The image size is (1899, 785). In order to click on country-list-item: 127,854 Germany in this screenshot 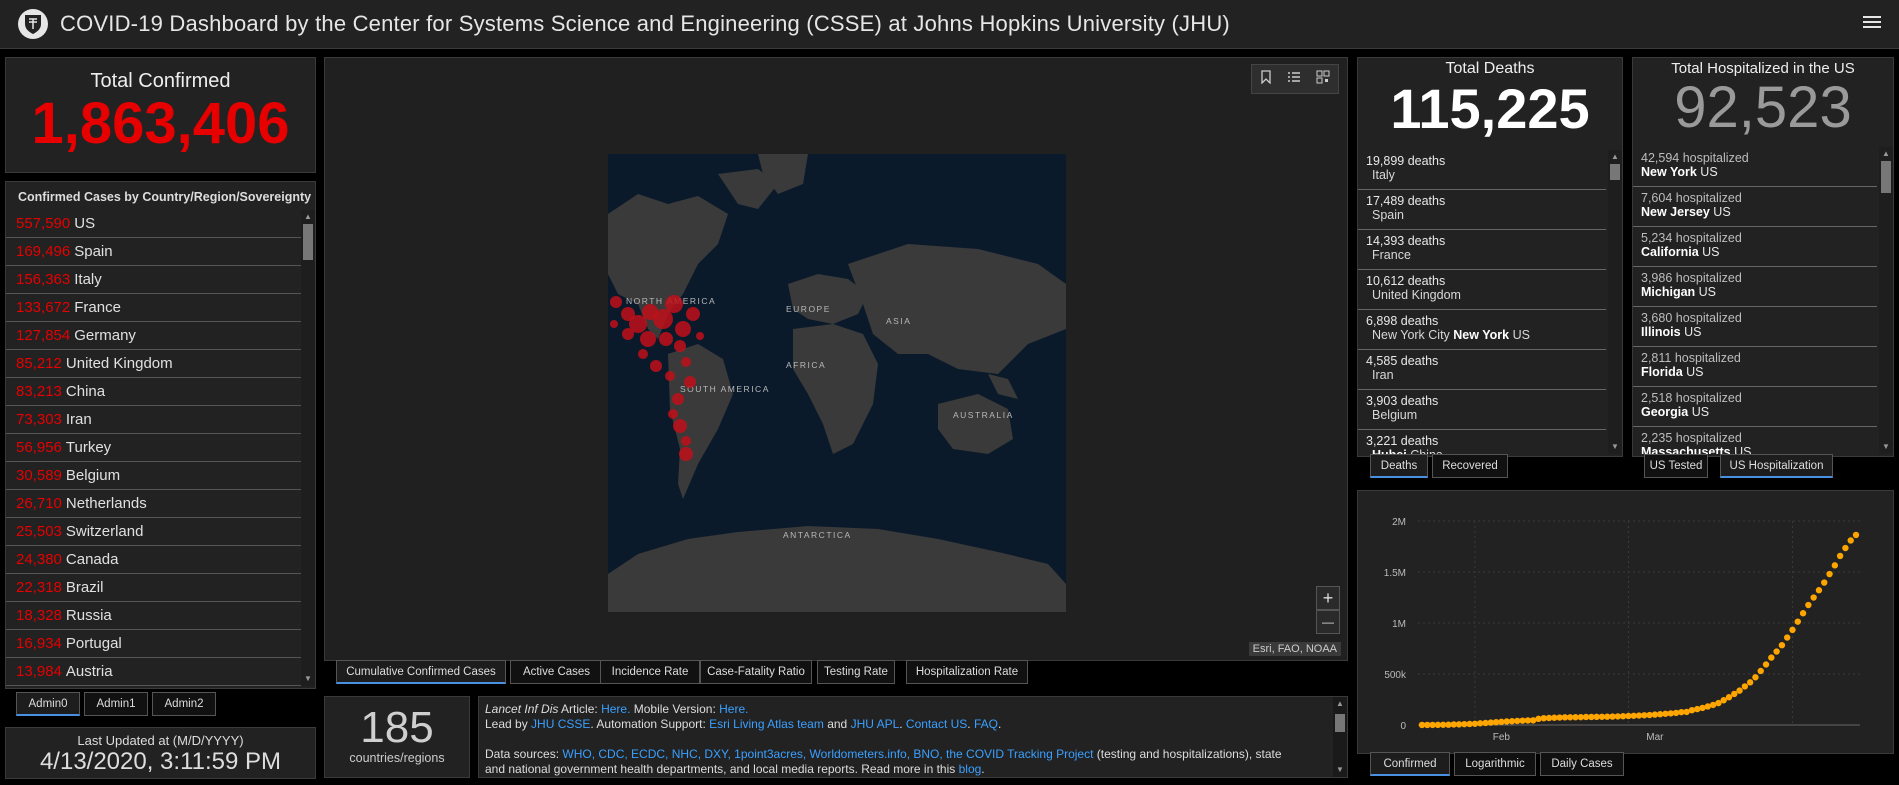, I will do `click(154, 336)`.